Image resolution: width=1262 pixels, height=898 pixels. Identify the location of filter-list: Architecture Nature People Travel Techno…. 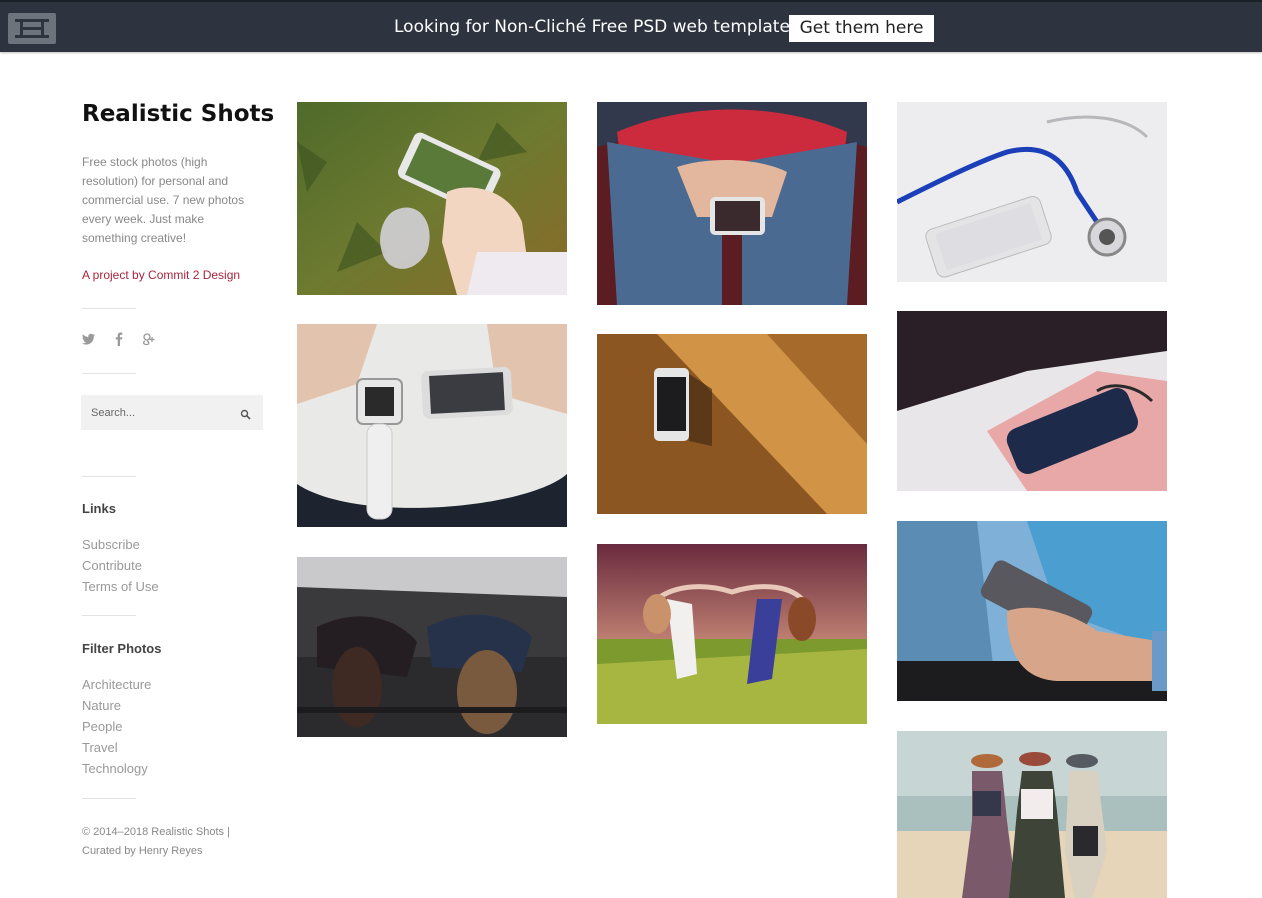
(116, 726).